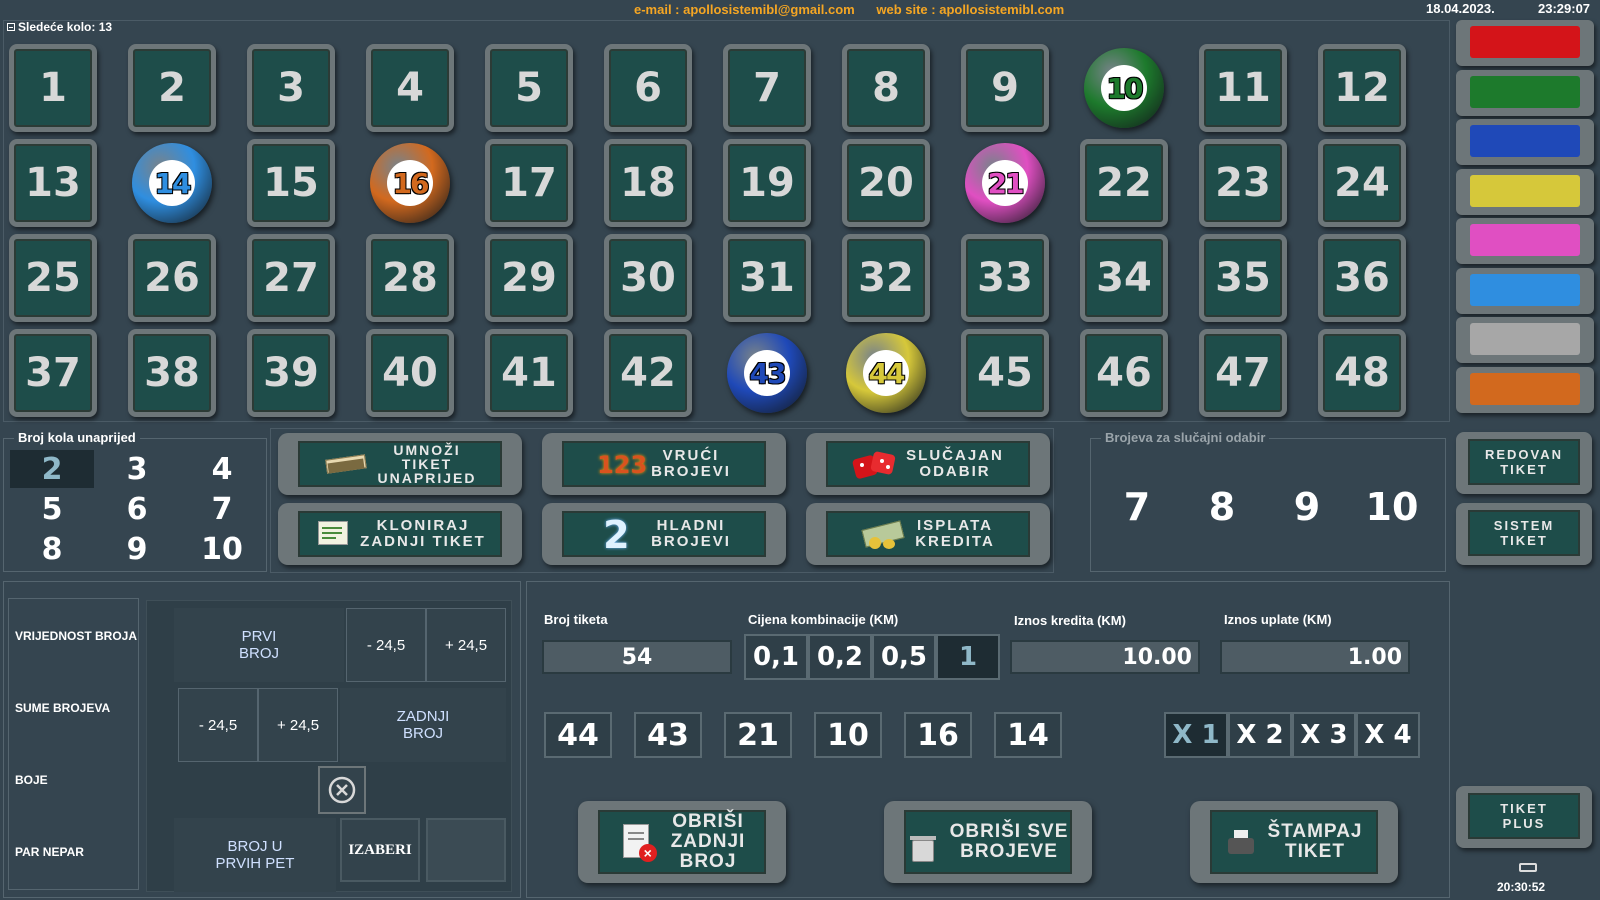 Image resolution: width=1600 pixels, height=900 pixels. Describe the element at coordinates (53, 278) in the screenshot. I see `number-tile-25: 25` at that location.